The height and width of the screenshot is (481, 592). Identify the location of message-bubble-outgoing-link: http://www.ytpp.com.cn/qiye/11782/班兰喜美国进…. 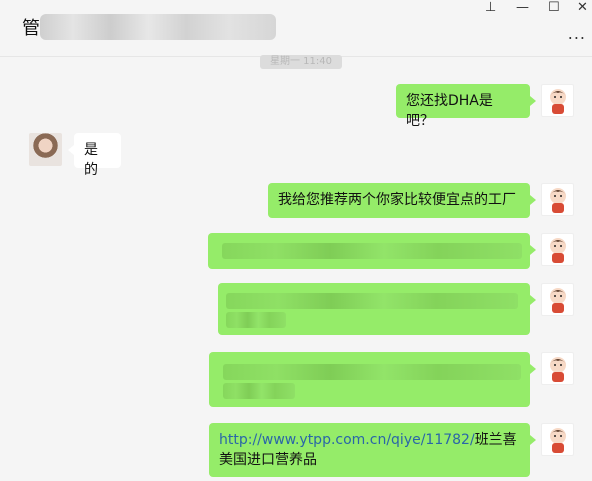
(372, 450).